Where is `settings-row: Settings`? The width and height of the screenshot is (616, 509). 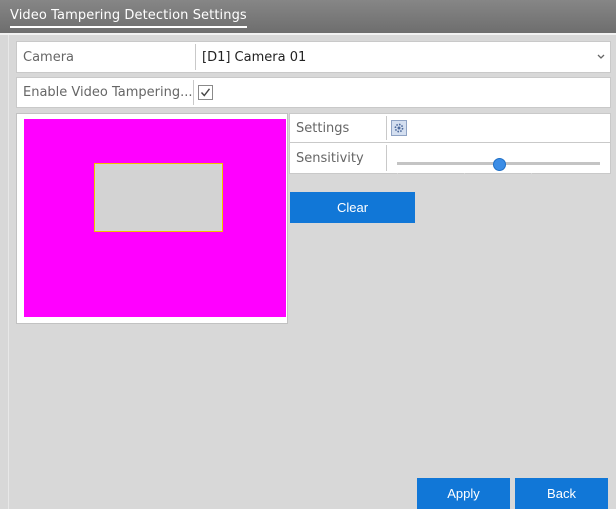 settings-row: Settings is located at coordinates (450, 128).